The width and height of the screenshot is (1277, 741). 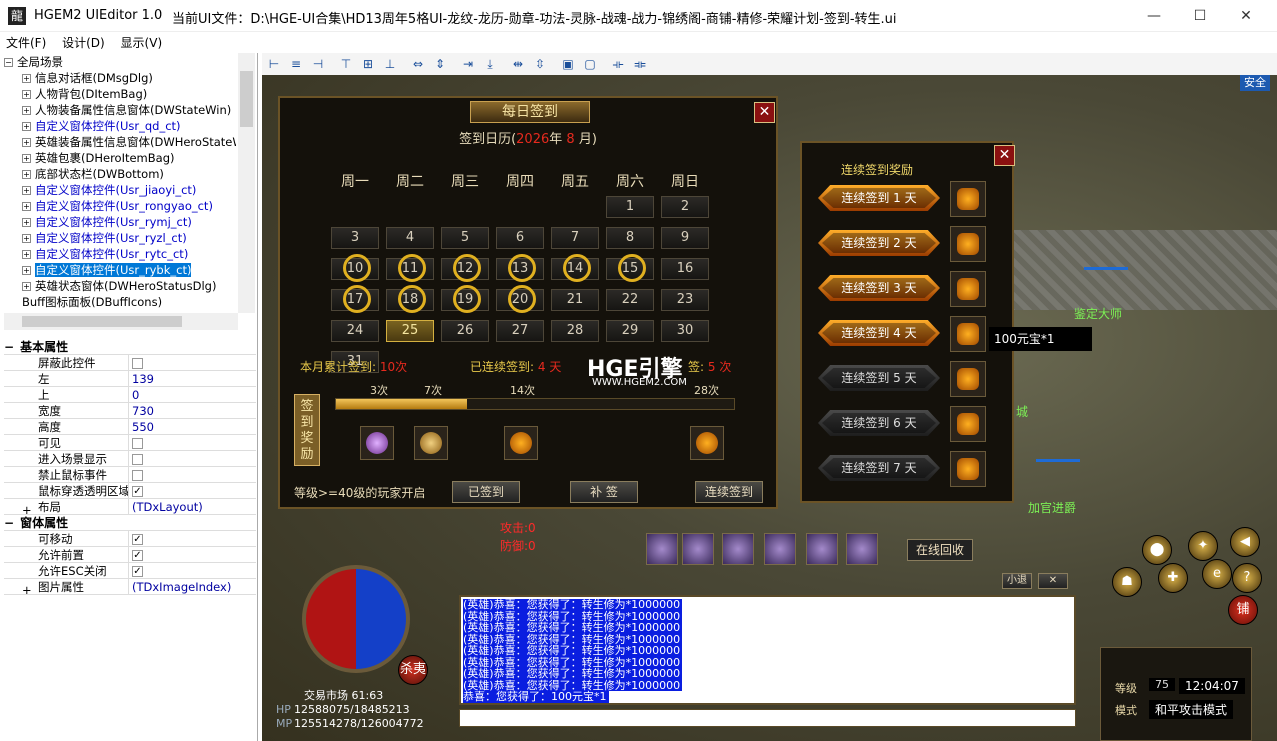 What do you see at coordinates (879, 198) in the screenshot?
I see `reward-day-button: 连续签到 1 天` at bounding box center [879, 198].